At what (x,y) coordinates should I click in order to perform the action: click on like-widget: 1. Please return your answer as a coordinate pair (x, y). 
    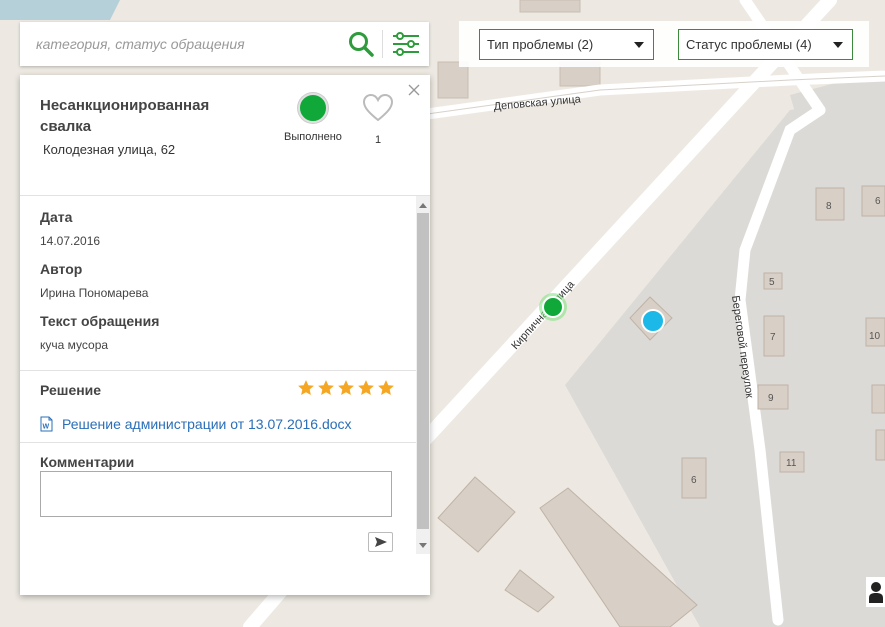
    Looking at the image, I should click on (378, 119).